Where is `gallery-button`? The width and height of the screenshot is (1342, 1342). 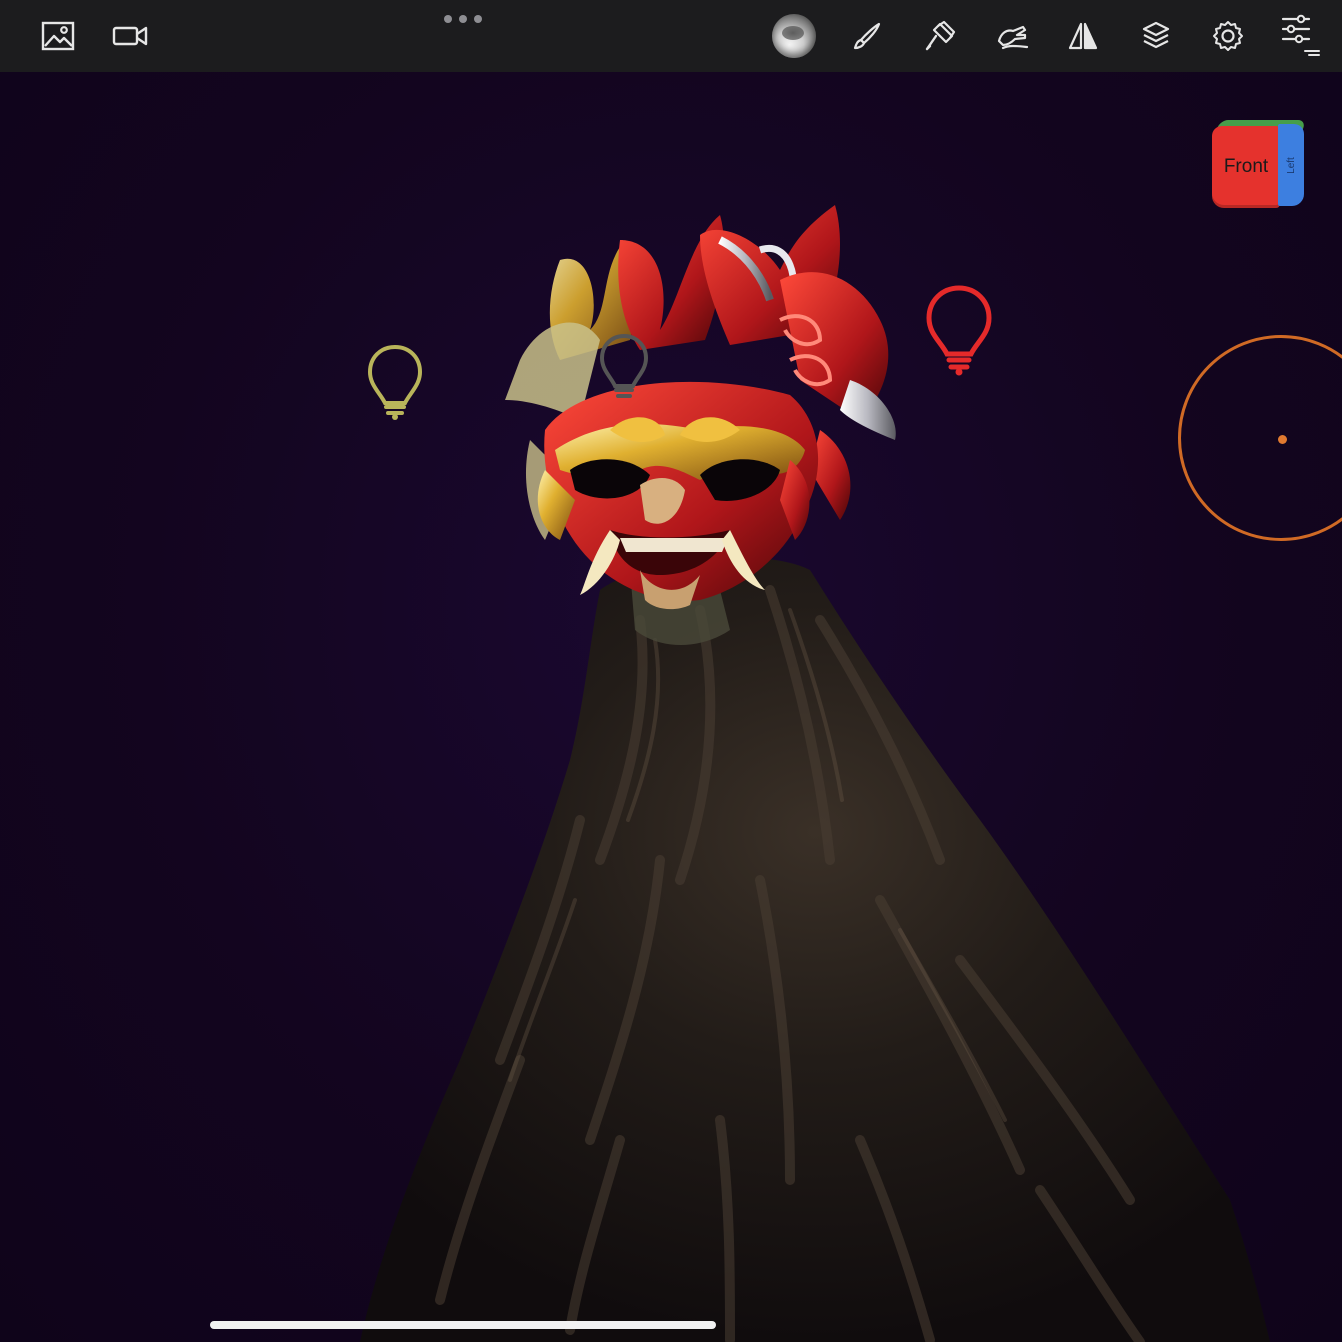
gallery-button is located at coordinates (58, 36).